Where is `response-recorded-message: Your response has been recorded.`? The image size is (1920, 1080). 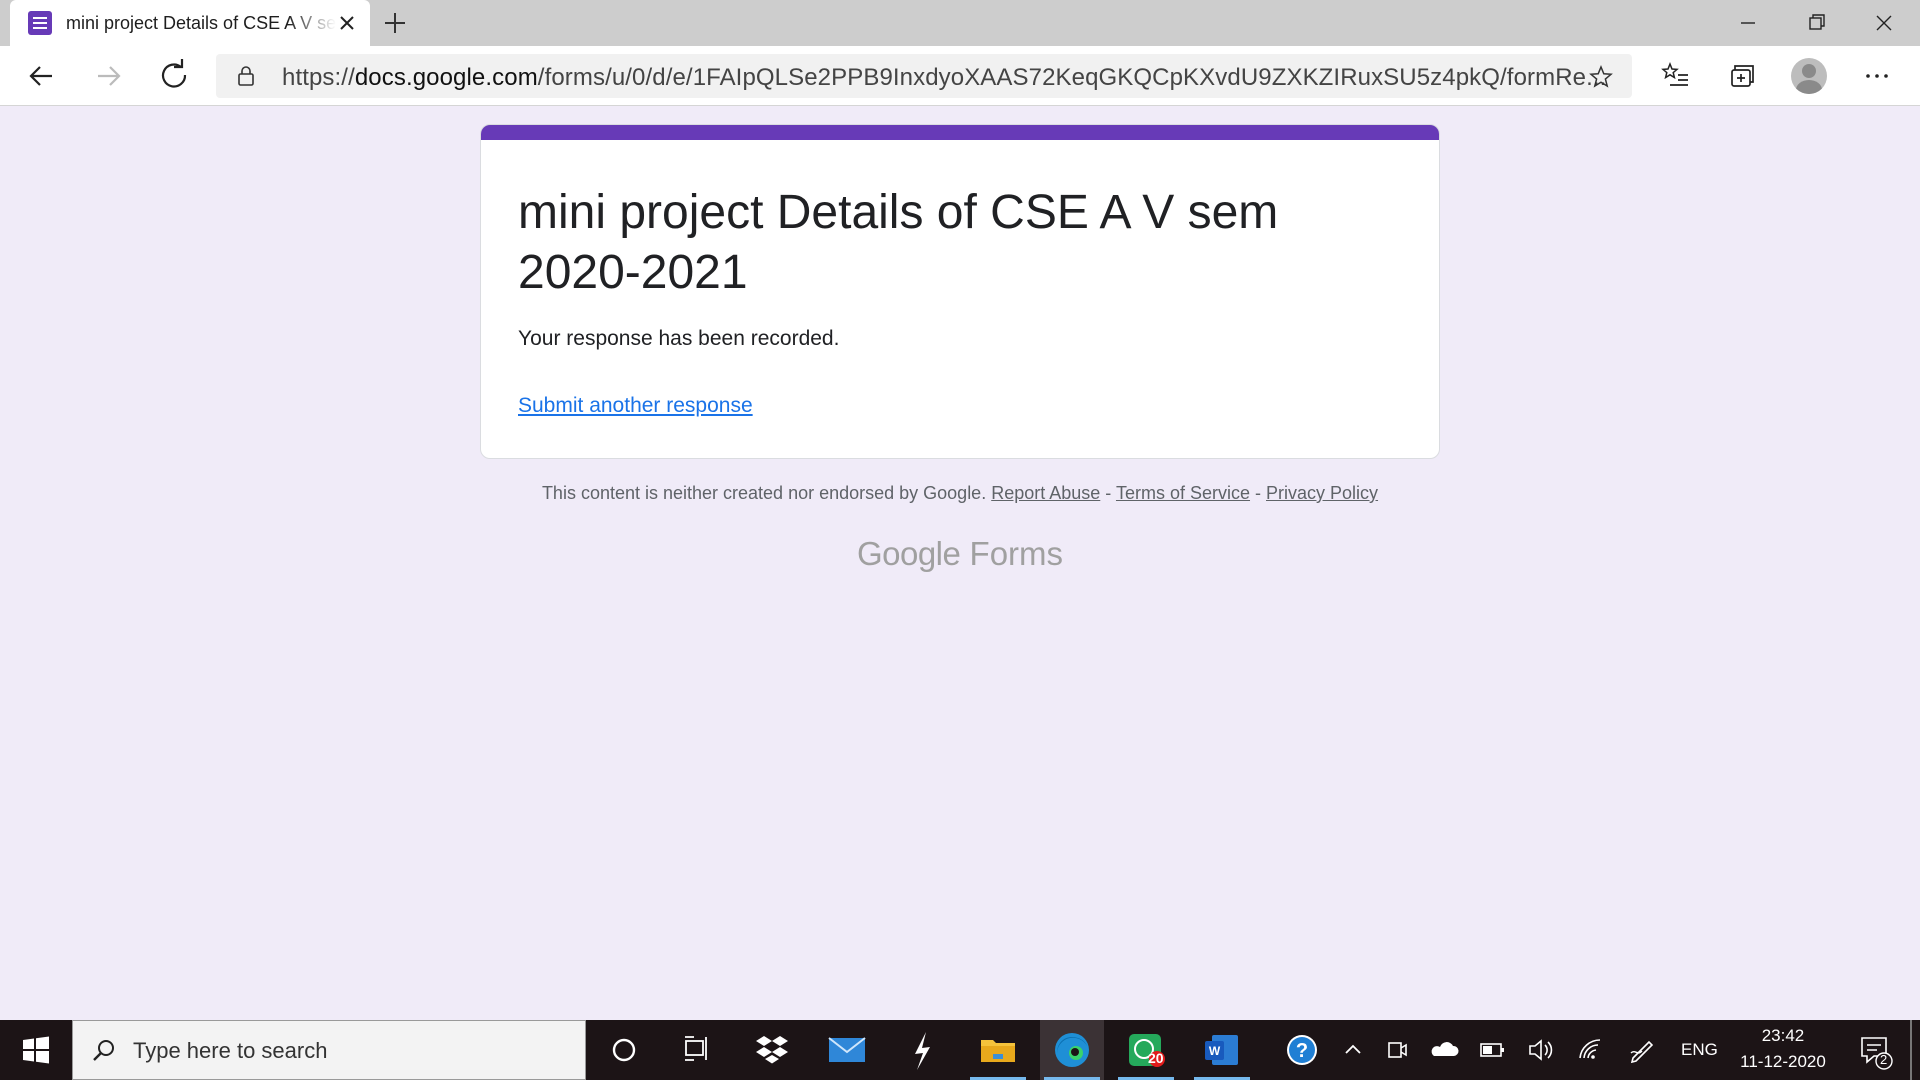 response-recorded-message: Your response has been recorded. is located at coordinates (679, 338).